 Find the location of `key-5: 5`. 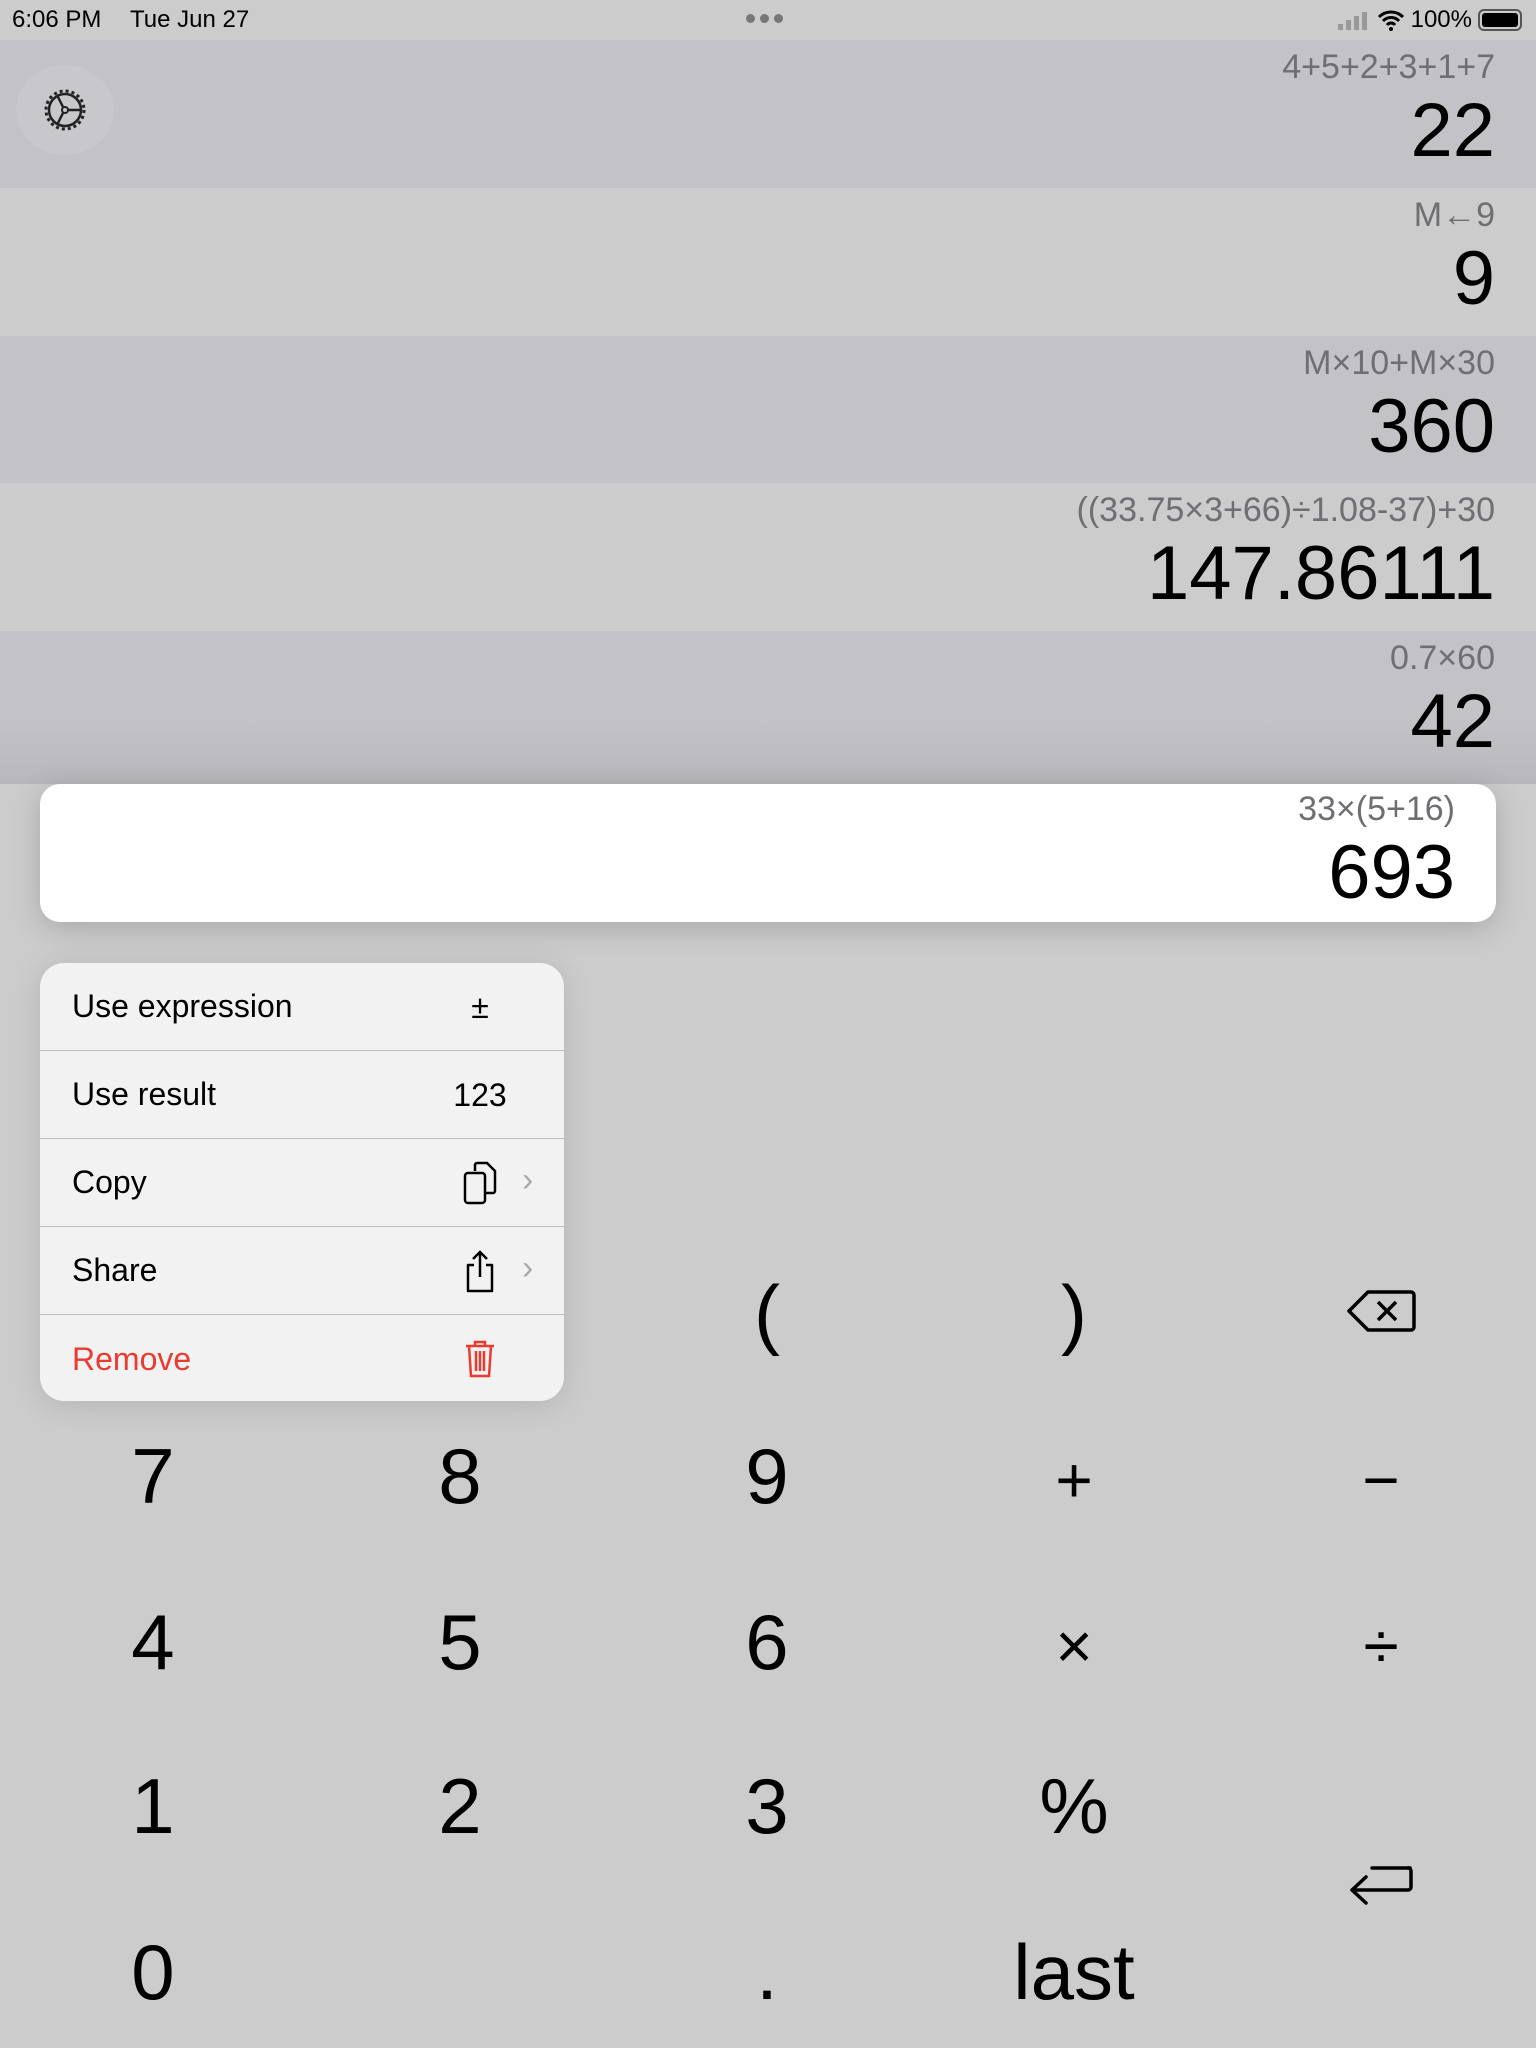

key-5: 5 is located at coordinates (460, 1642).